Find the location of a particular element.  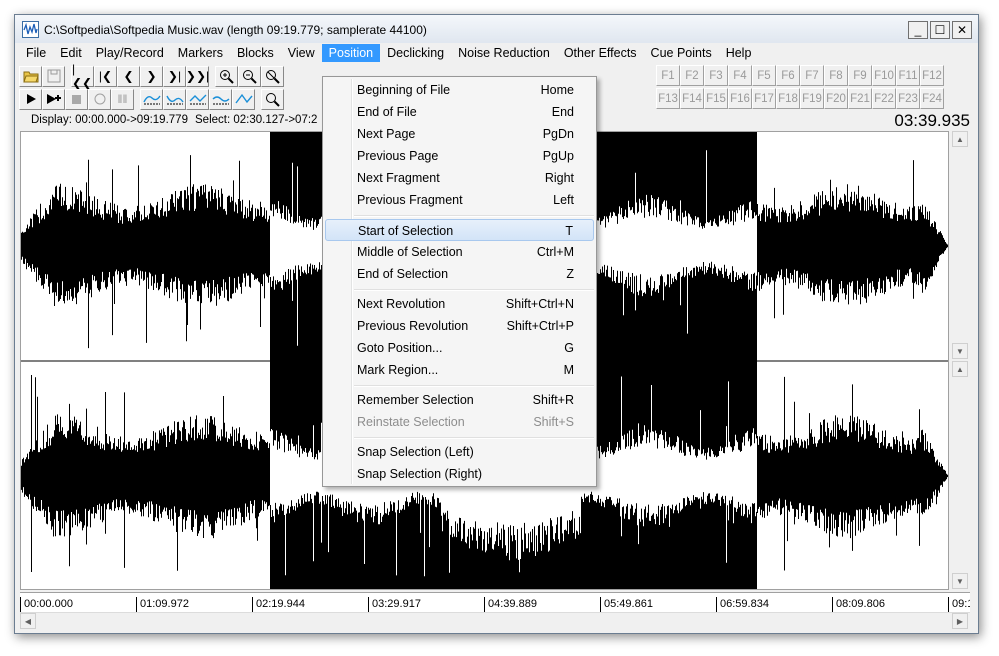

menu-separator is located at coordinates (474, 216).